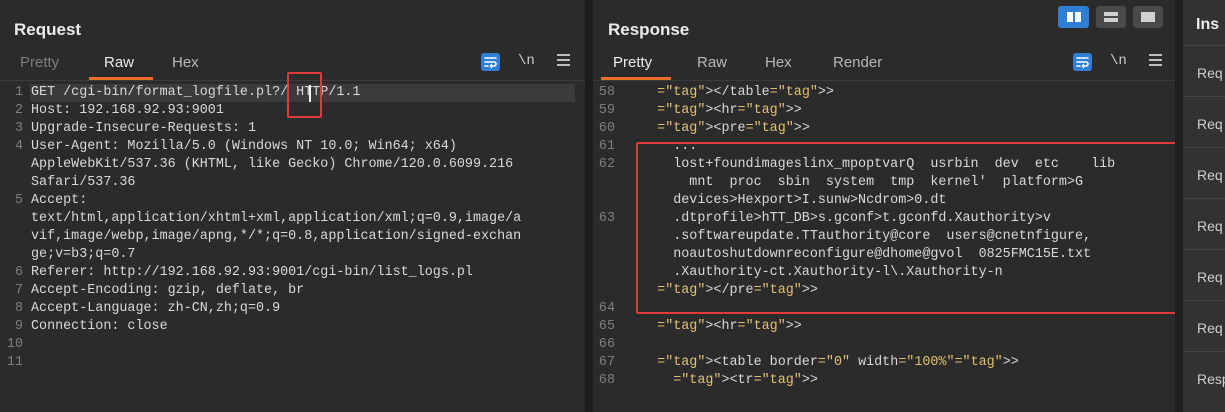  What do you see at coordinates (1211, 379) in the screenshot?
I see `inspector-item: Resp` at bounding box center [1211, 379].